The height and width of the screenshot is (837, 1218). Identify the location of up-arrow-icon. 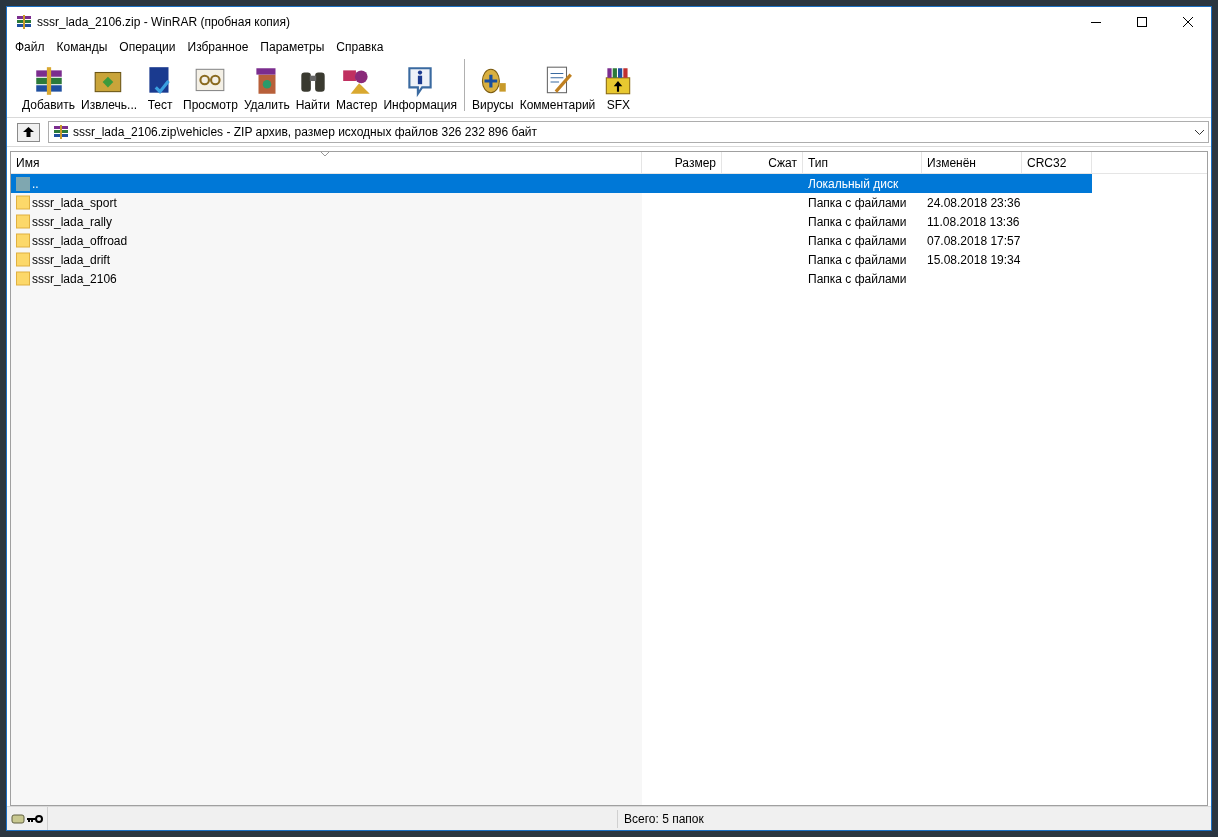
(28, 132).